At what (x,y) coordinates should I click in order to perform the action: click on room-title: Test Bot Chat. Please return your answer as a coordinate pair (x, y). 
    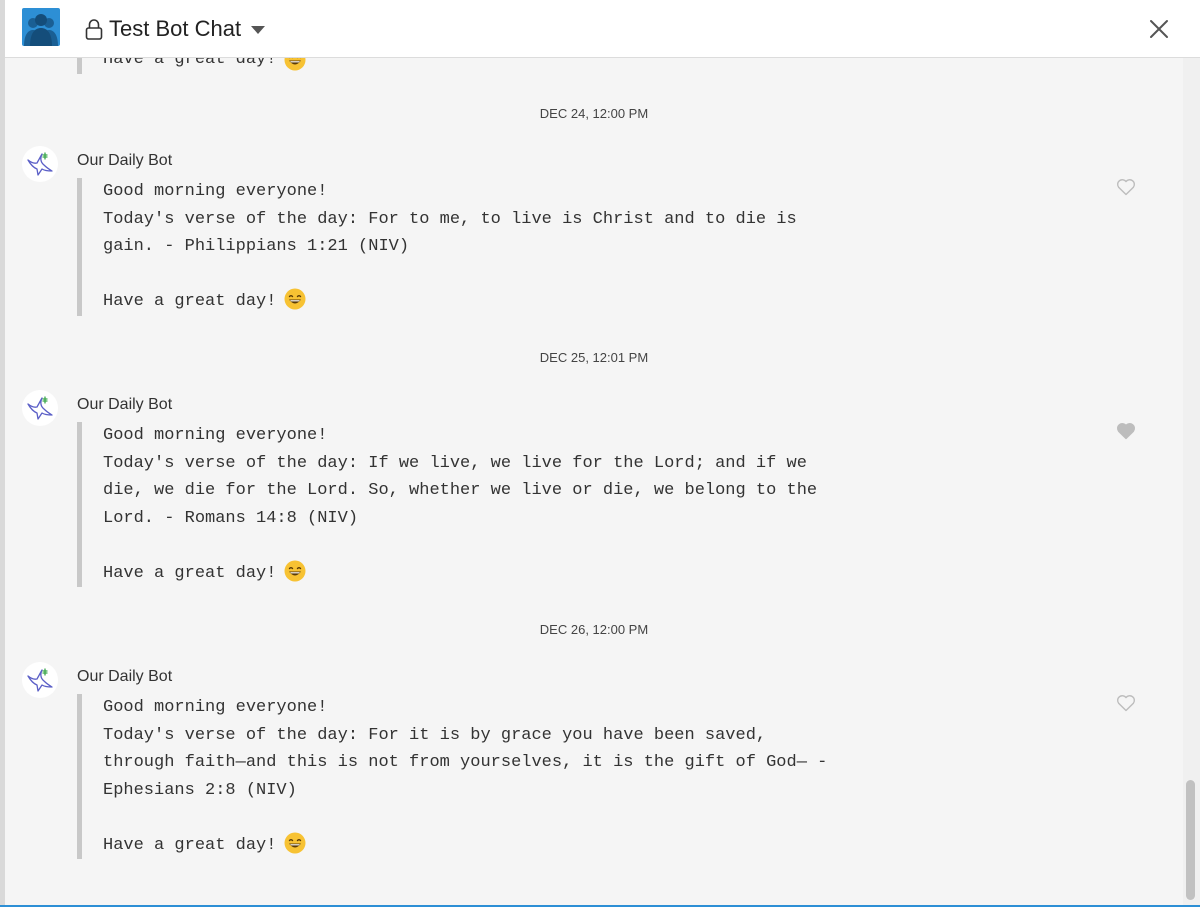
    Looking at the image, I should click on (175, 28).